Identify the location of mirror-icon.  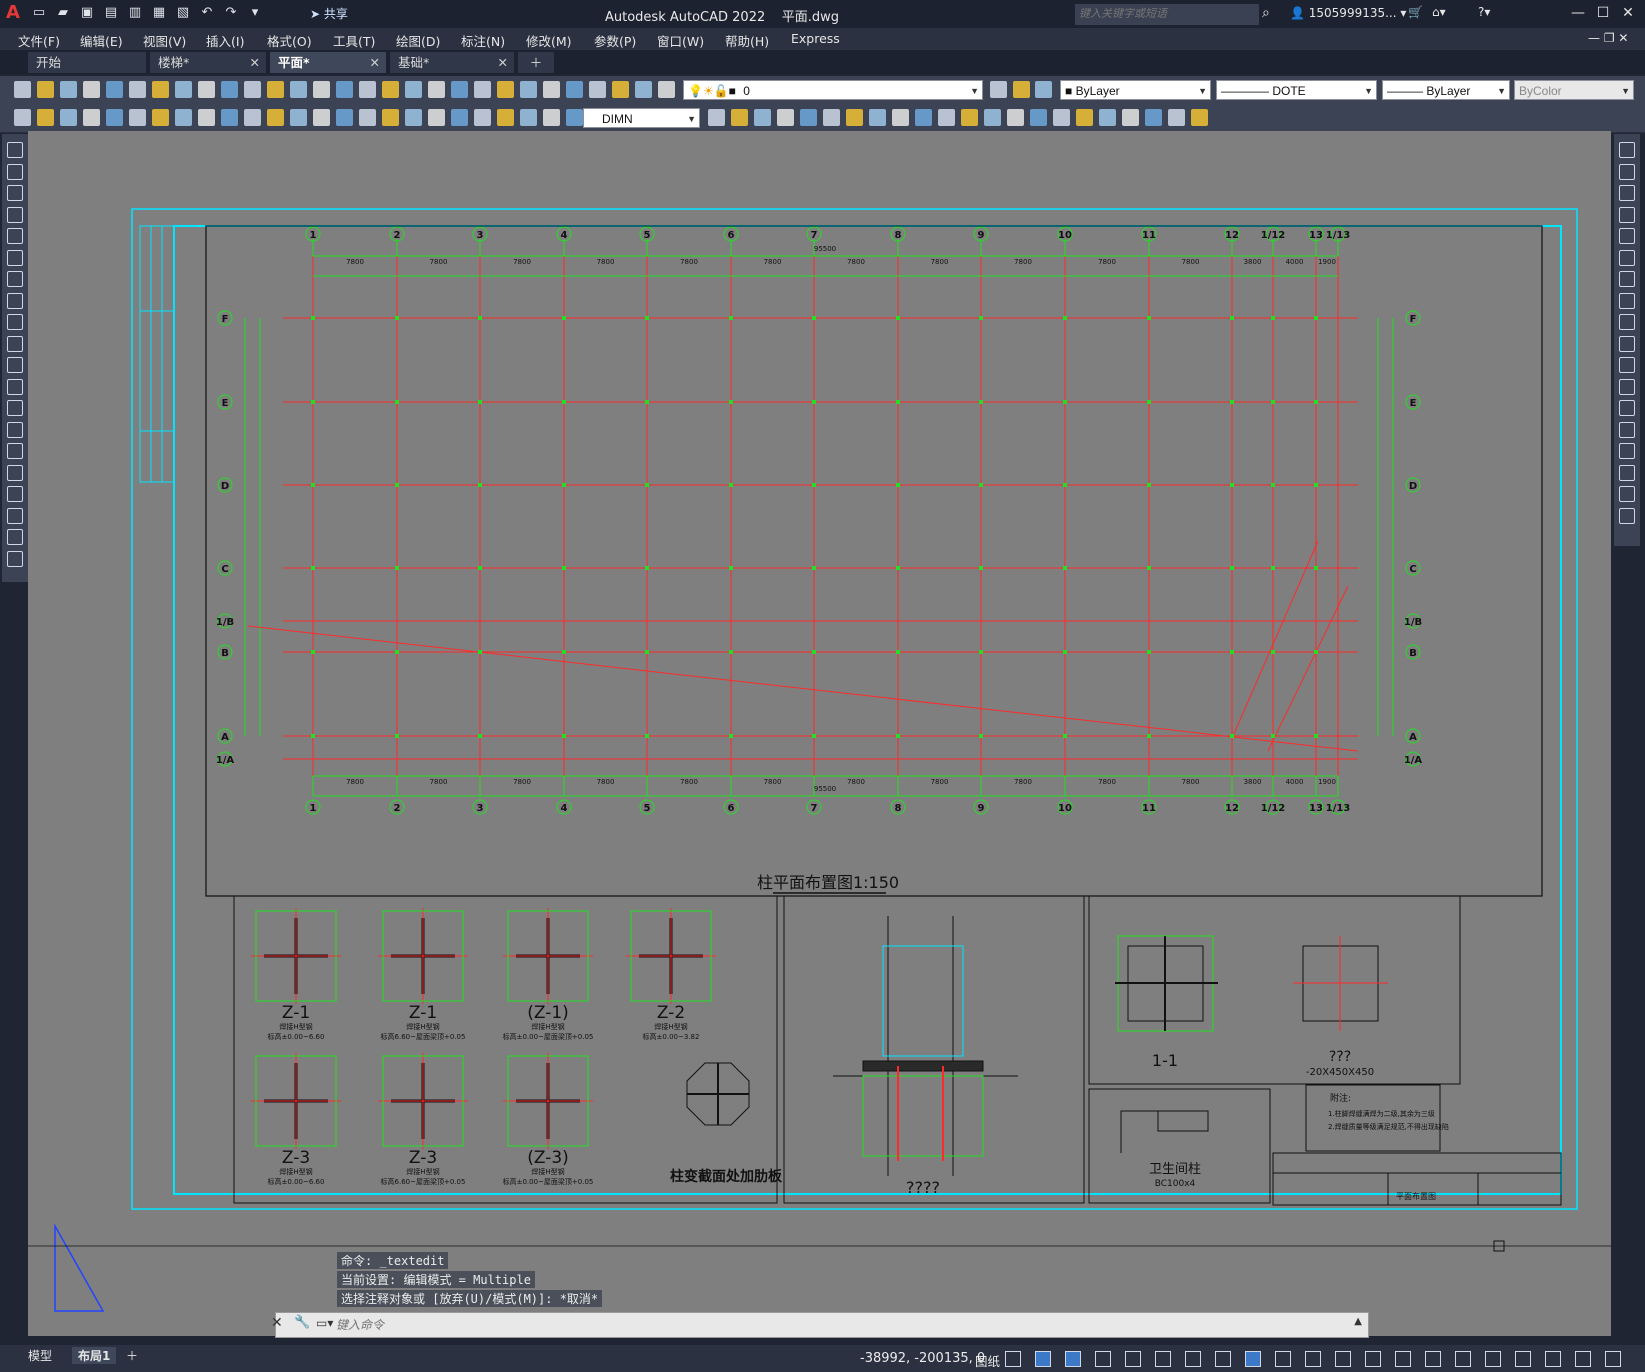
(1627, 193).